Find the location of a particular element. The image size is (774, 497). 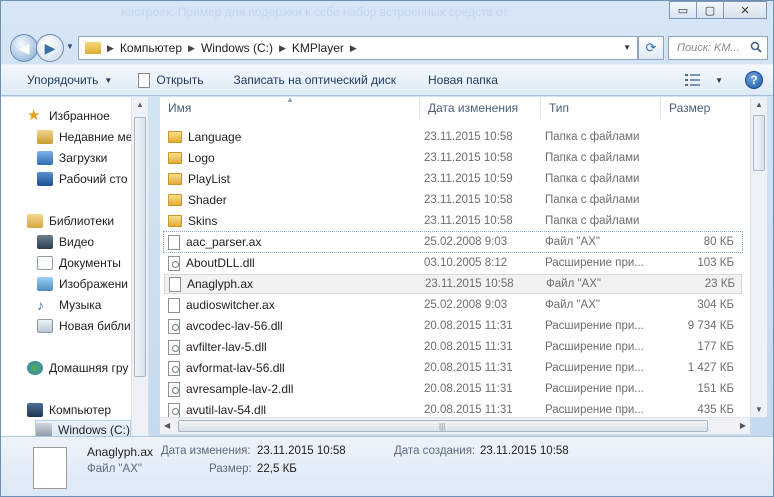

navpane-scrollbar: ▲ is located at coordinates (139, 266).